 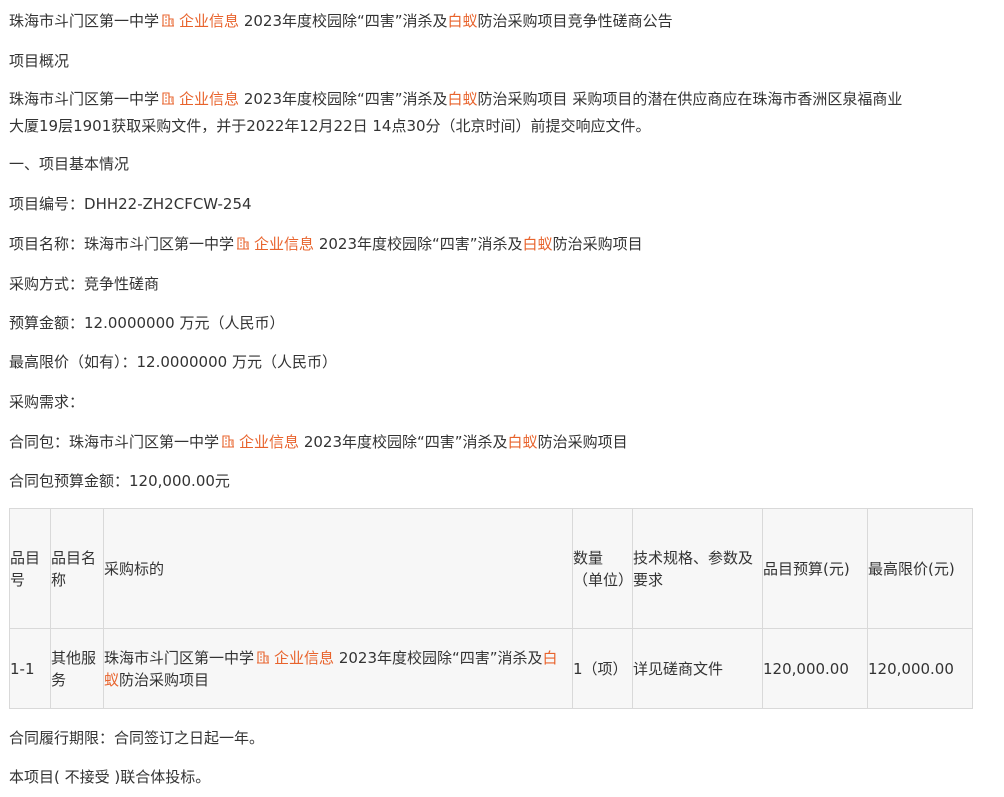 What do you see at coordinates (815, 568) in the screenshot?
I see `header-item-budget: 品目预算(元)` at bounding box center [815, 568].